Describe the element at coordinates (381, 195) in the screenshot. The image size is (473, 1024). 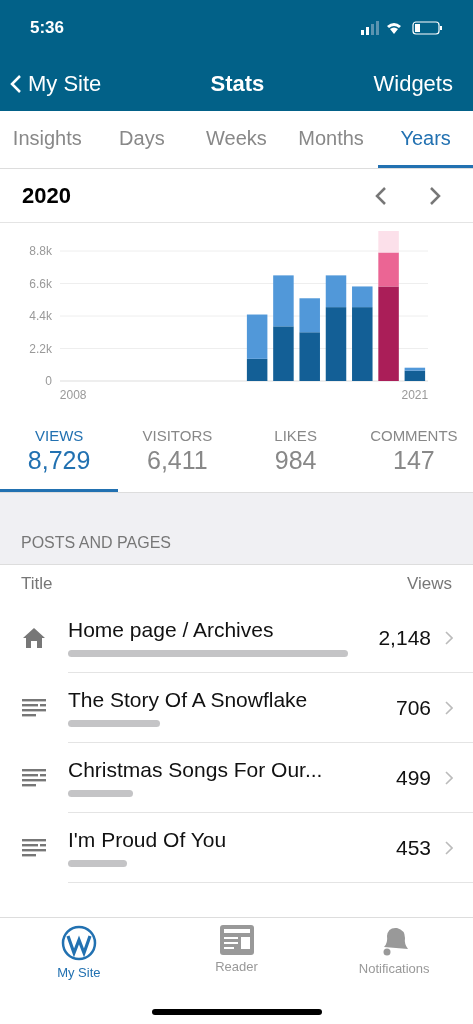
I see `chevron-left-icon` at that location.